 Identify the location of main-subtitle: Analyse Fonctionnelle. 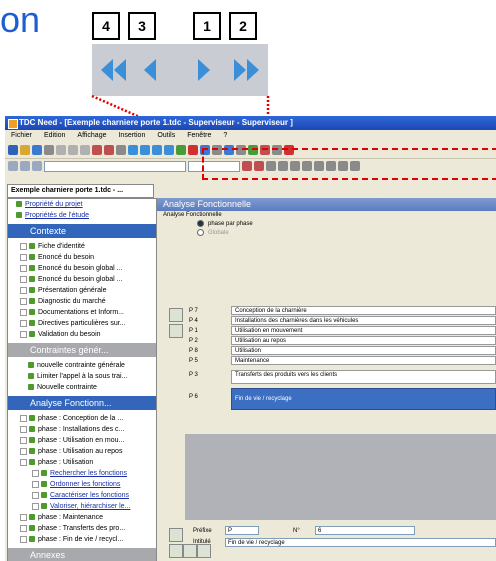
(192, 215).